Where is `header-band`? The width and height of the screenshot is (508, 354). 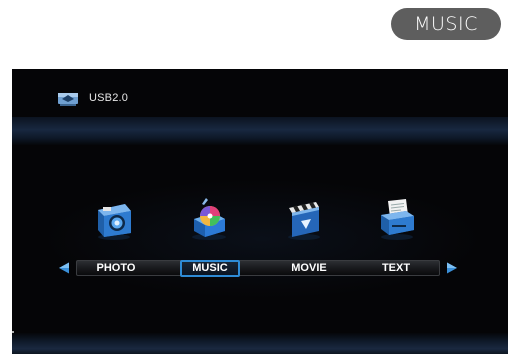 header-band is located at coordinates (260, 131).